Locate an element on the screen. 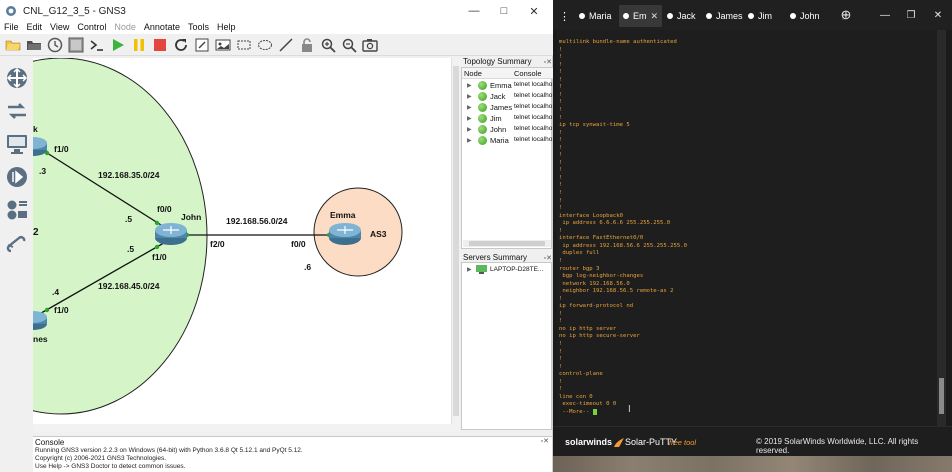  session-tab-more: ⋮ is located at coordinates (565, 16).